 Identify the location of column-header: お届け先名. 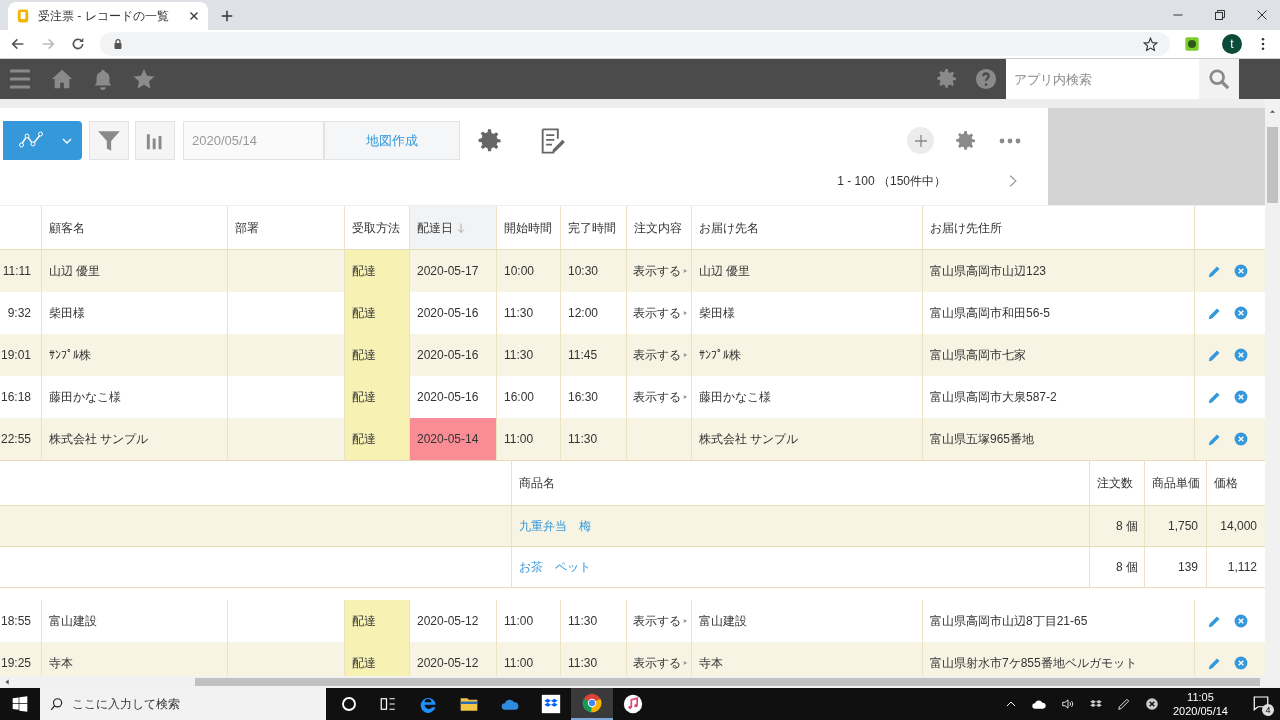
(807, 227).